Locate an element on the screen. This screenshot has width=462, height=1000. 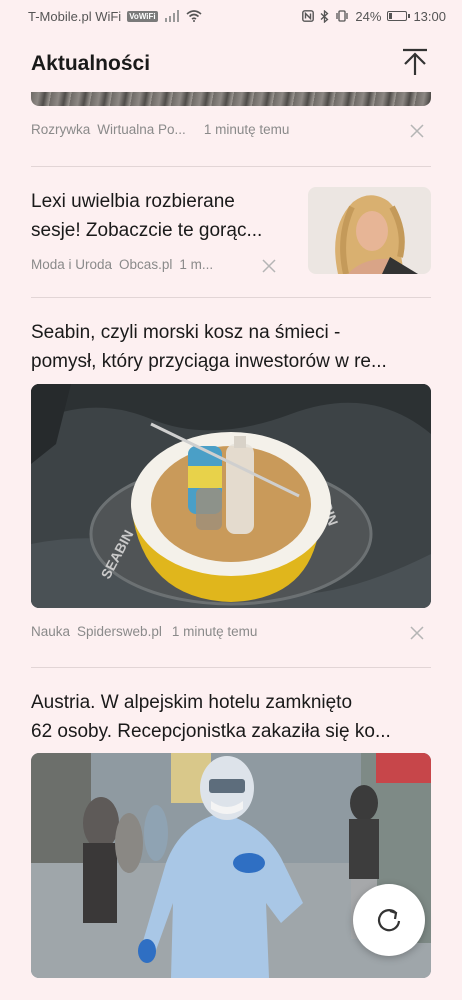
battery-percent: 24% is located at coordinates (368, 16).